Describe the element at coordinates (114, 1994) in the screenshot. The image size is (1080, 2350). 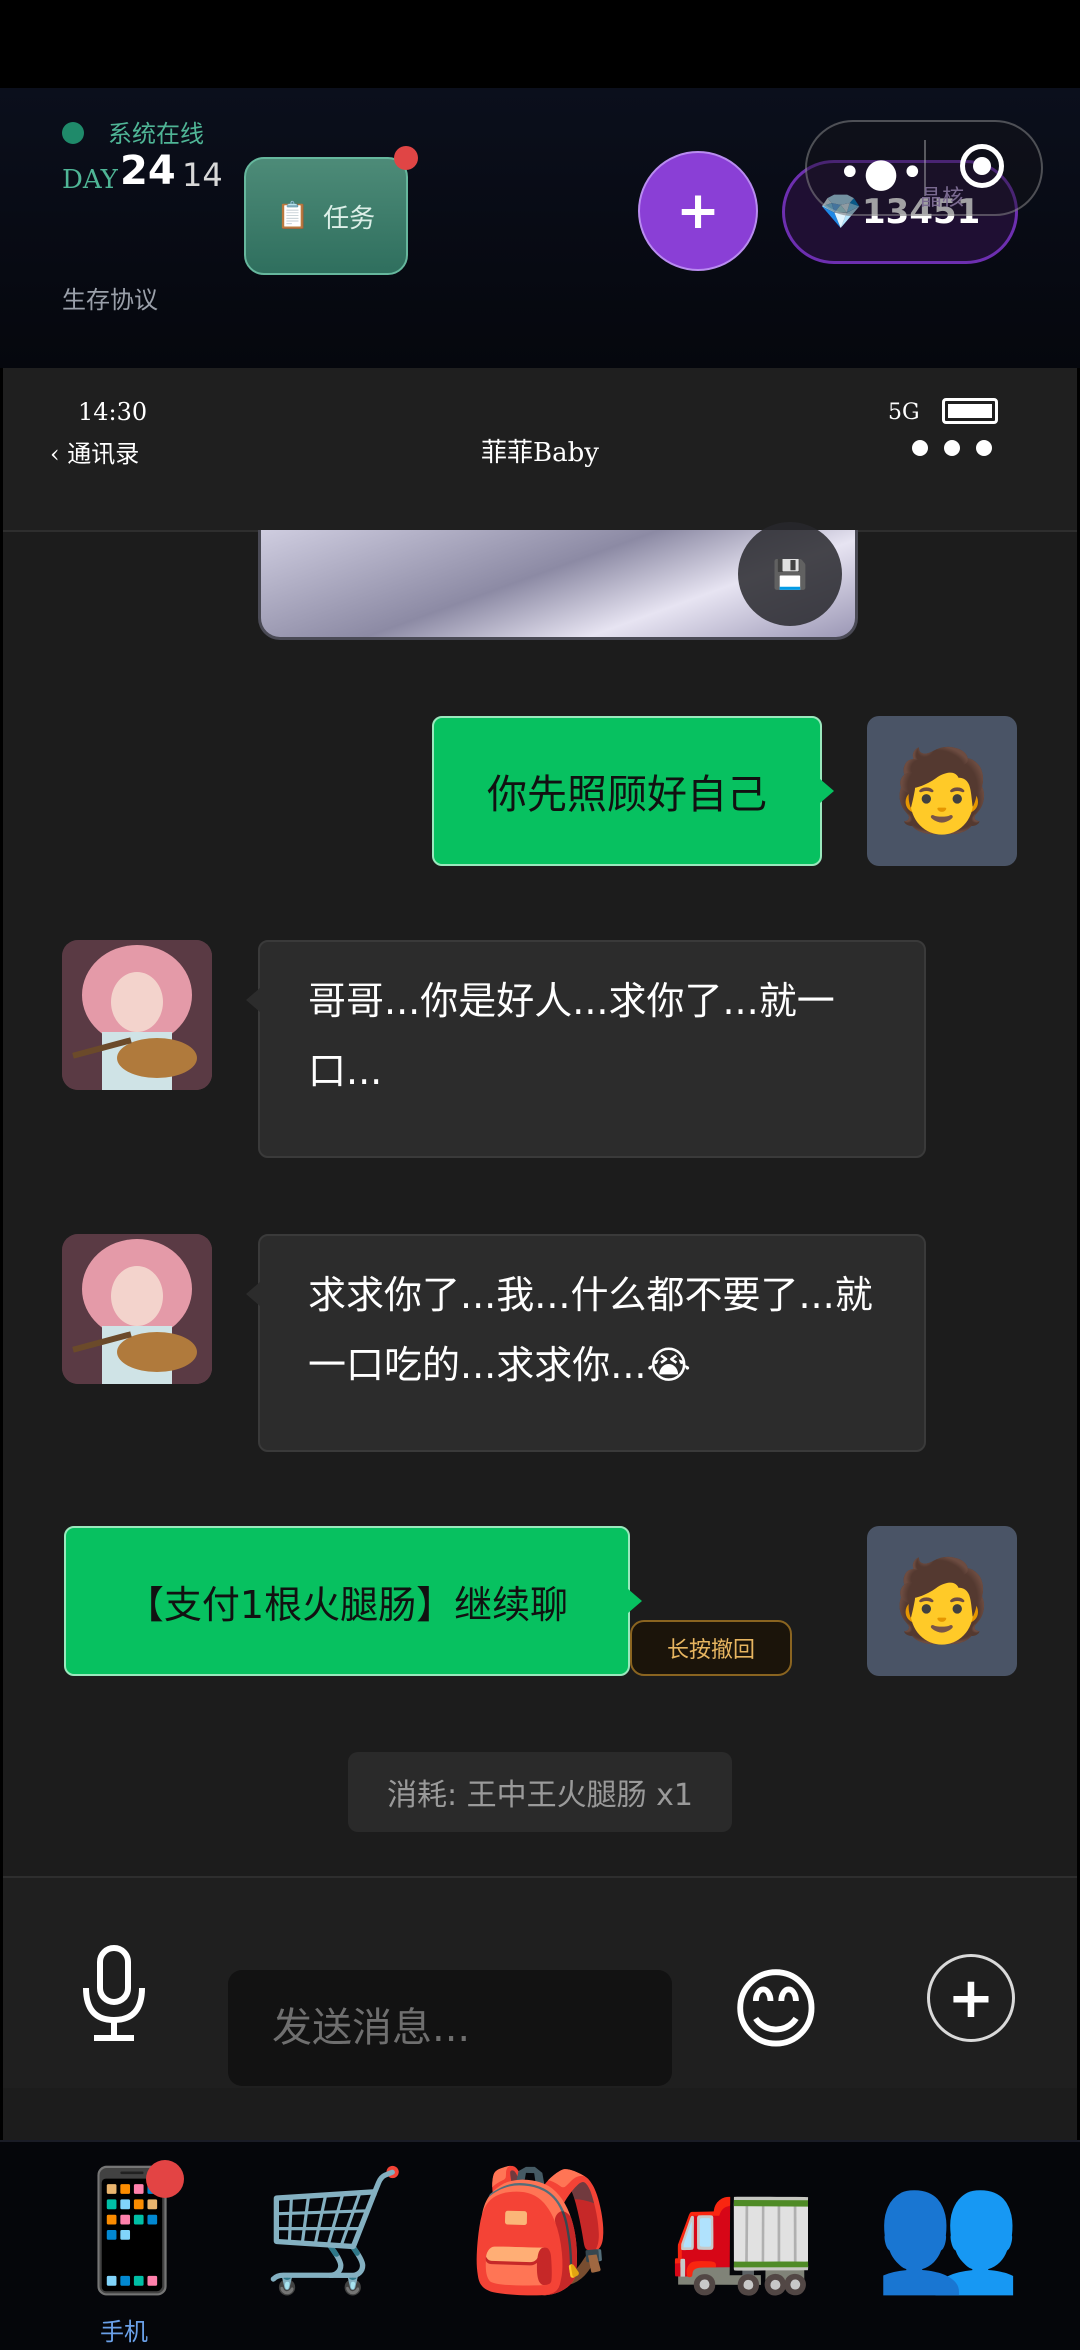
I see `microphone-icon` at that location.